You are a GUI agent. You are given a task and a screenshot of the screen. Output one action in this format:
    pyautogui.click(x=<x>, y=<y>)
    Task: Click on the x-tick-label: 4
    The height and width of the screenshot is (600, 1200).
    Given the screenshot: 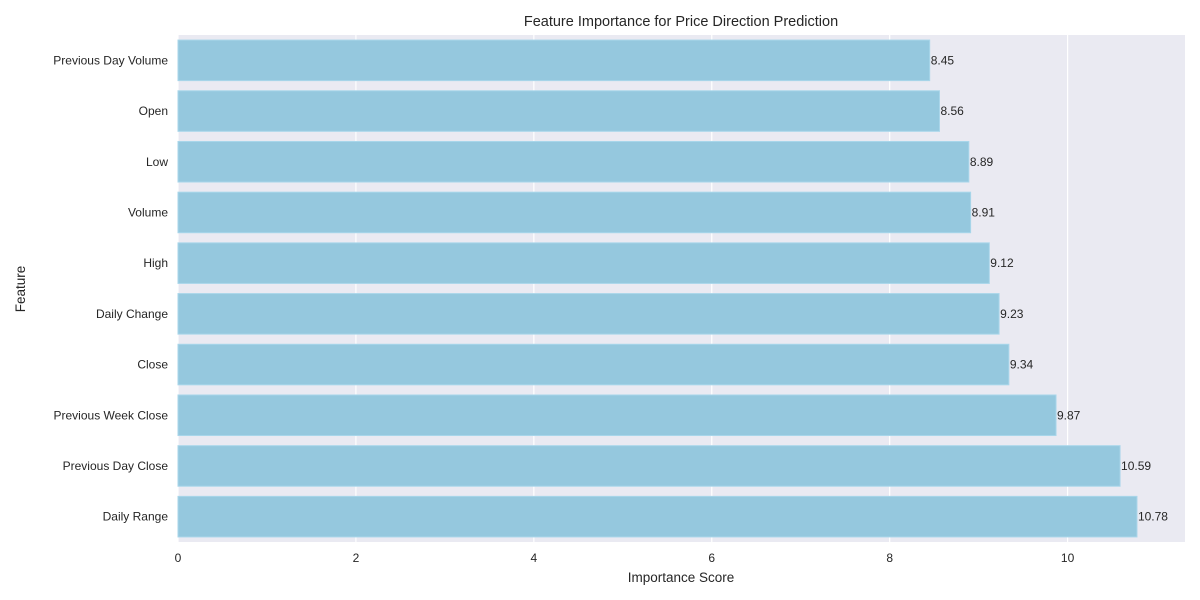 What is the action you would take?
    pyautogui.click(x=533, y=558)
    